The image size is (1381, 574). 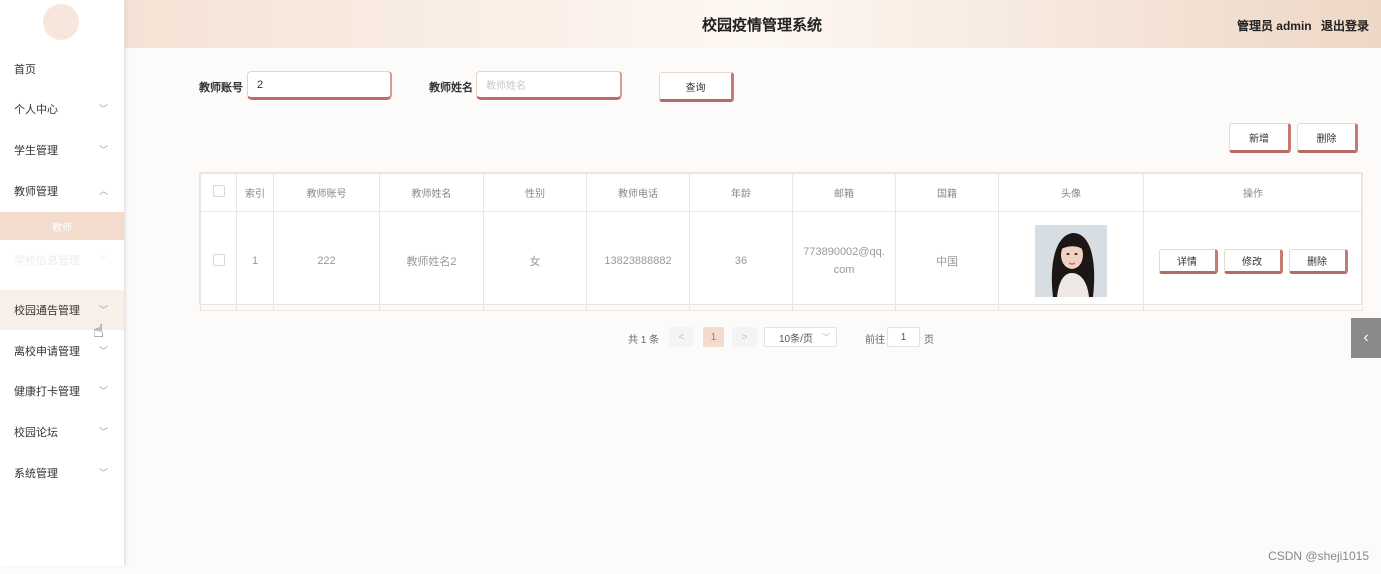 I want to click on sidebar-item-campus-forum: 校园论坛 ﹀, so click(x=62, y=432).